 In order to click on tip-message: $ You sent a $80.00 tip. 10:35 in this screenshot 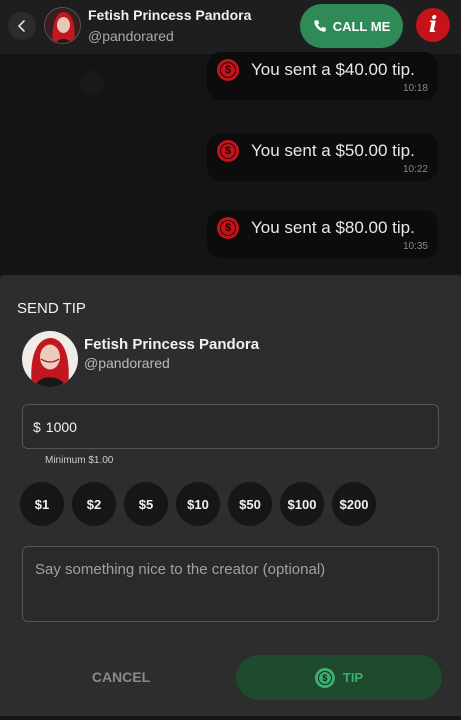, I will do `click(322, 234)`.